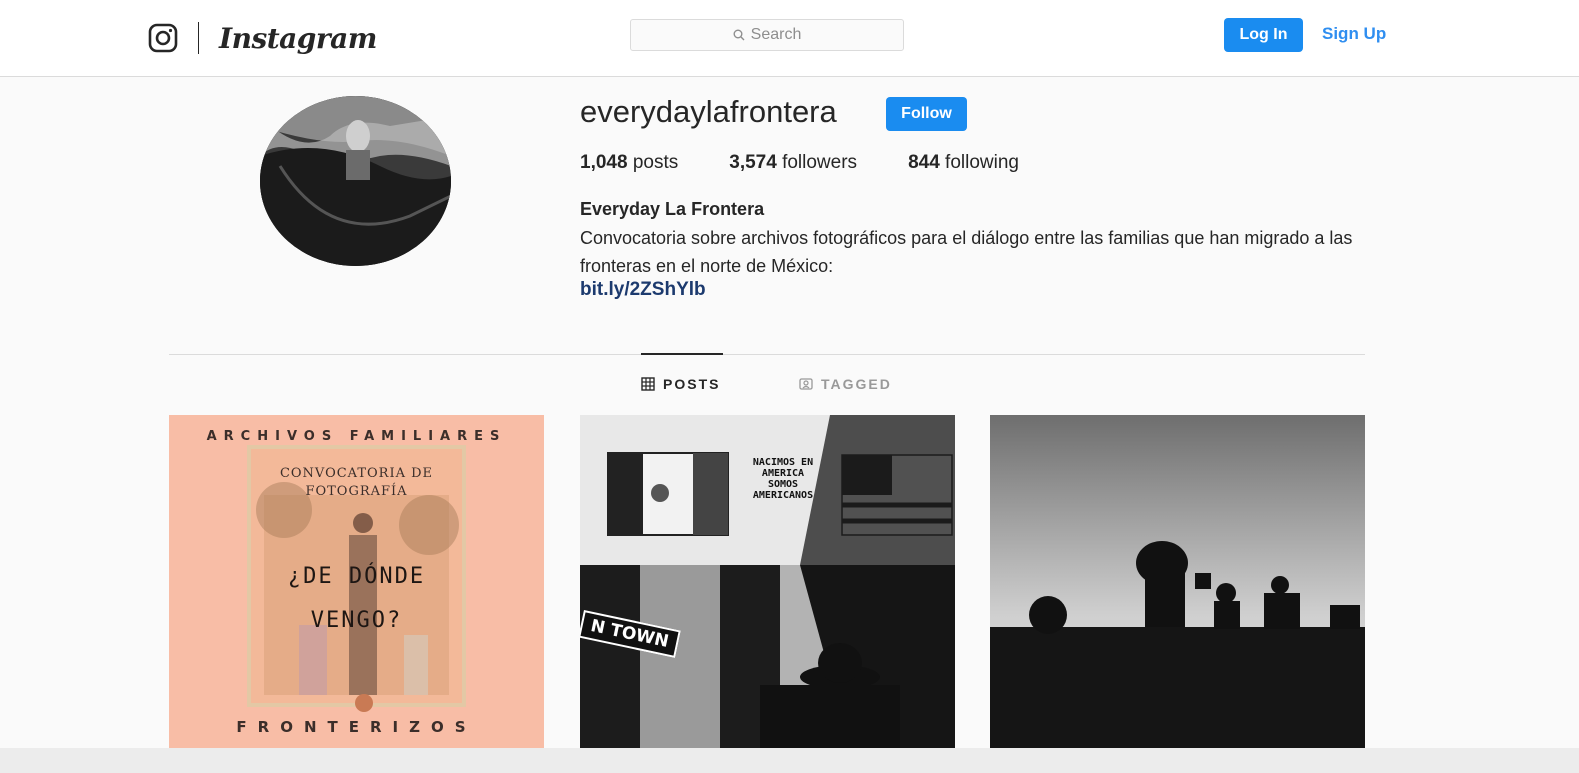 Image resolution: width=1579 pixels, height=773 pixels. I want to click on posts-stat: 1,048 posts, so click(629, 163).